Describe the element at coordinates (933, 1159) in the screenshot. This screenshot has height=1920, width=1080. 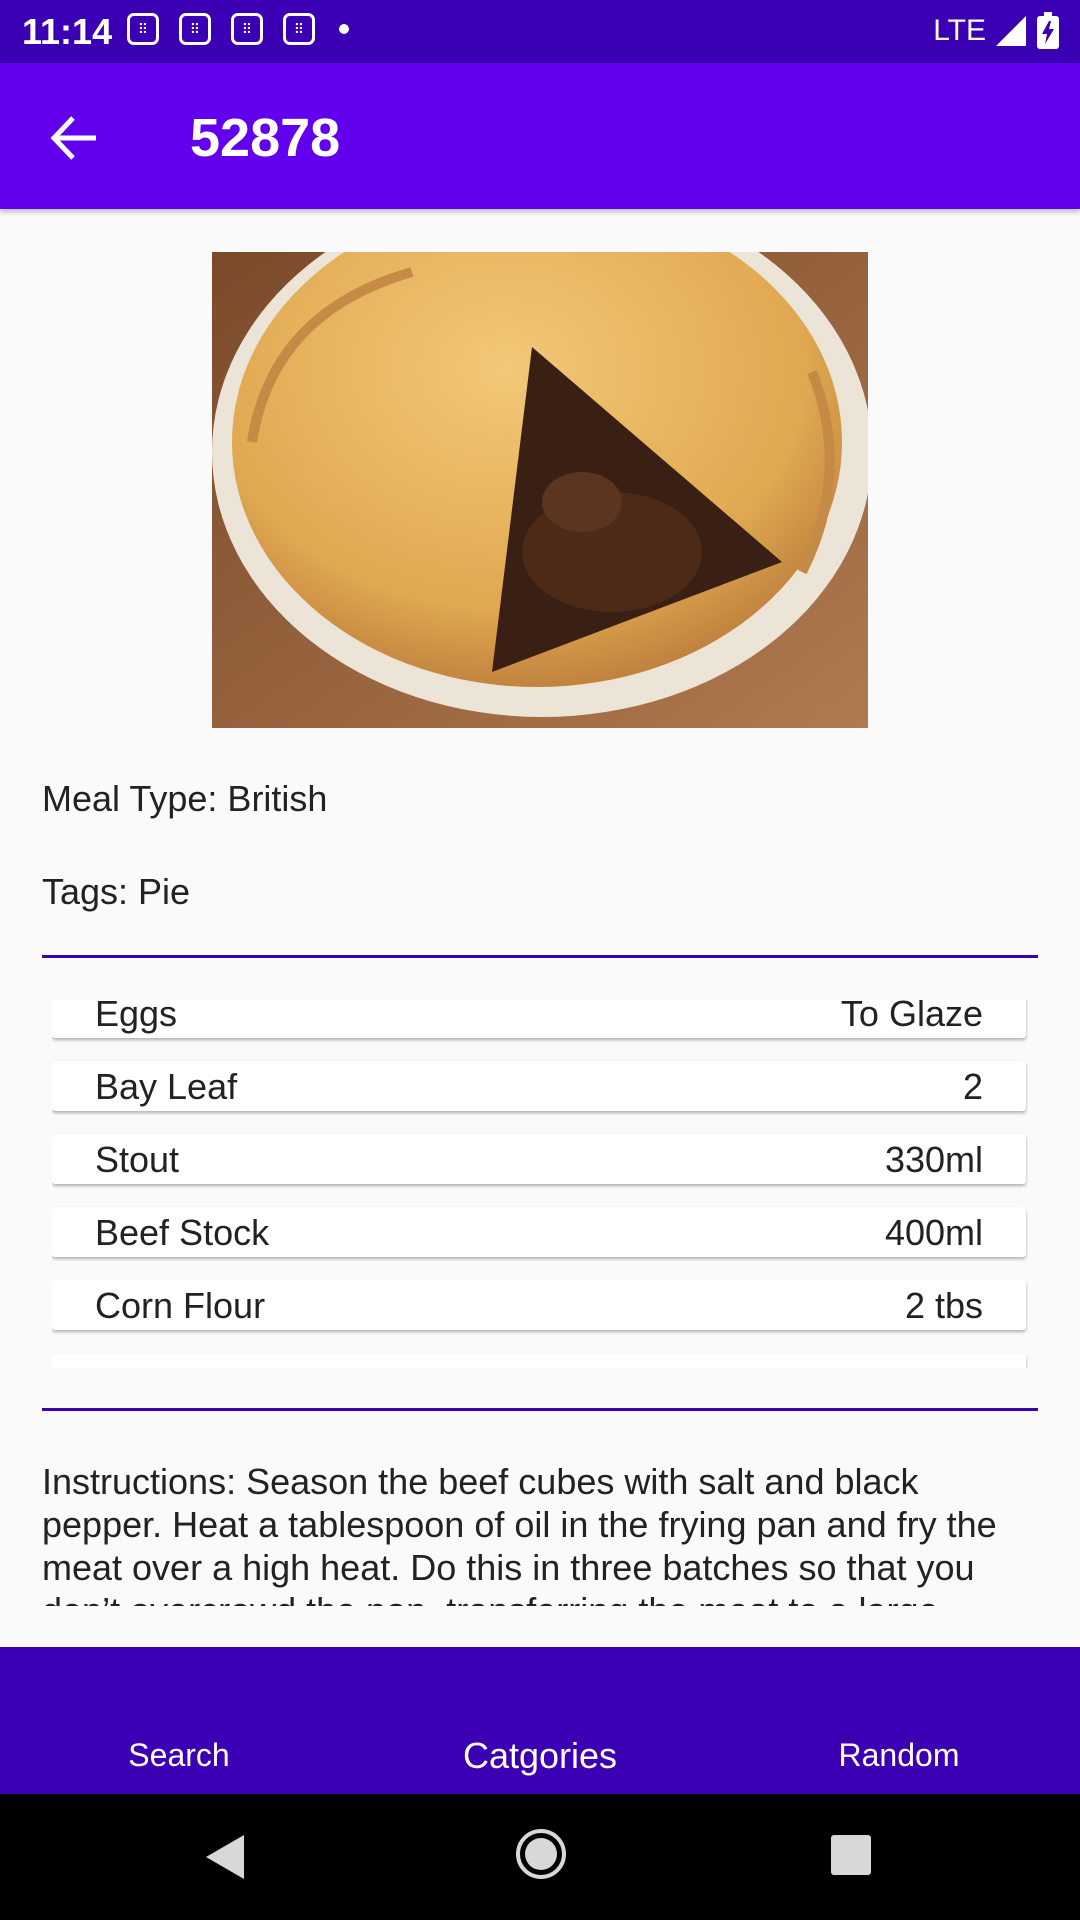
I see `ingredient-quantity: 330ml` at that location.